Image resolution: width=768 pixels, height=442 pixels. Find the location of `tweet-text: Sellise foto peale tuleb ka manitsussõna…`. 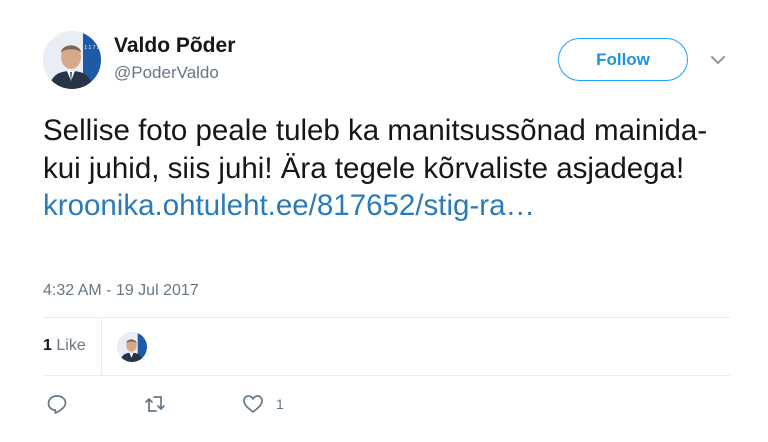

tweet-text: Sellise foto peale tuleb ka manitsussõna… is located at coordinates (375, 149).